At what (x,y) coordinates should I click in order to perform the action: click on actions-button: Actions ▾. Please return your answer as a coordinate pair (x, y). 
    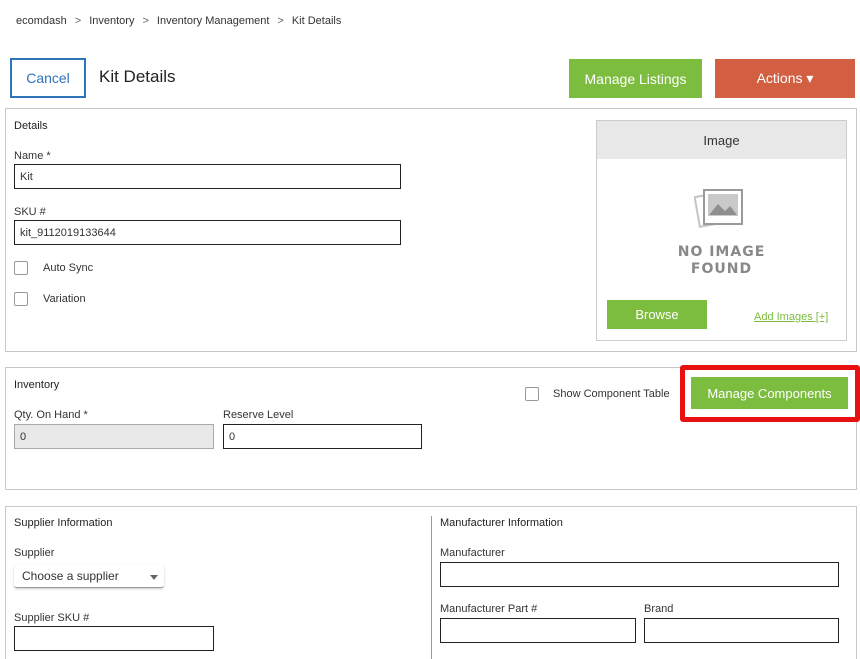
    Looking at the image, I should click on (785, 78).